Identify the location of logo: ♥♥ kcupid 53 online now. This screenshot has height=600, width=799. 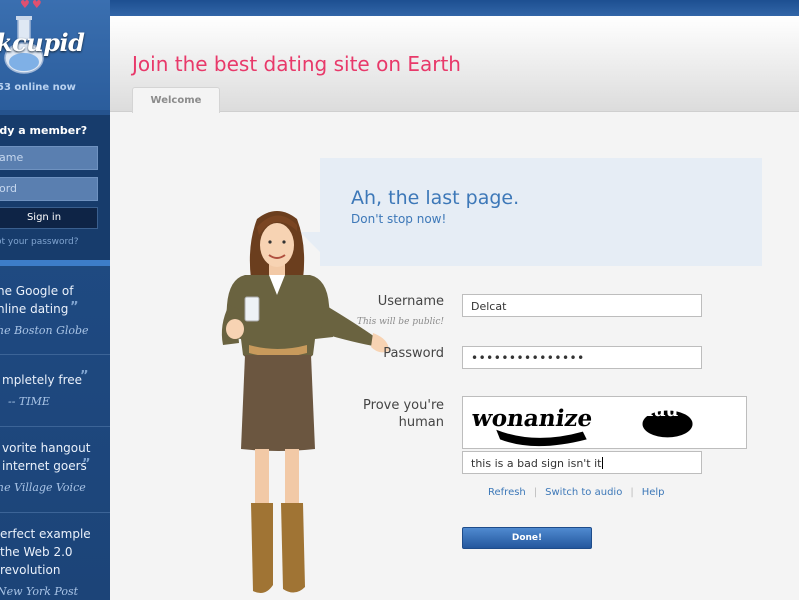
(55, 55).